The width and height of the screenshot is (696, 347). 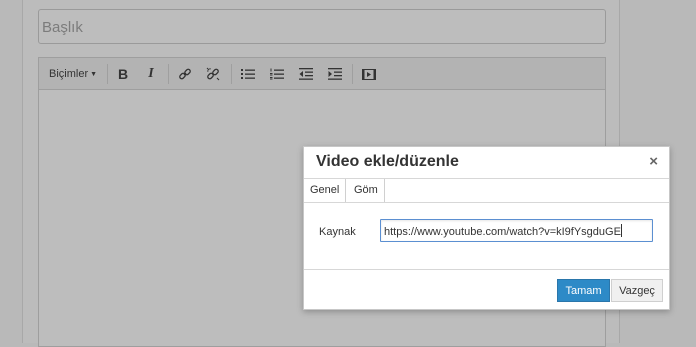 What do you see at coordinates (337, 232) in the screenshot?
I see `source-label: Kaynak` at bounding box center [337, 232].